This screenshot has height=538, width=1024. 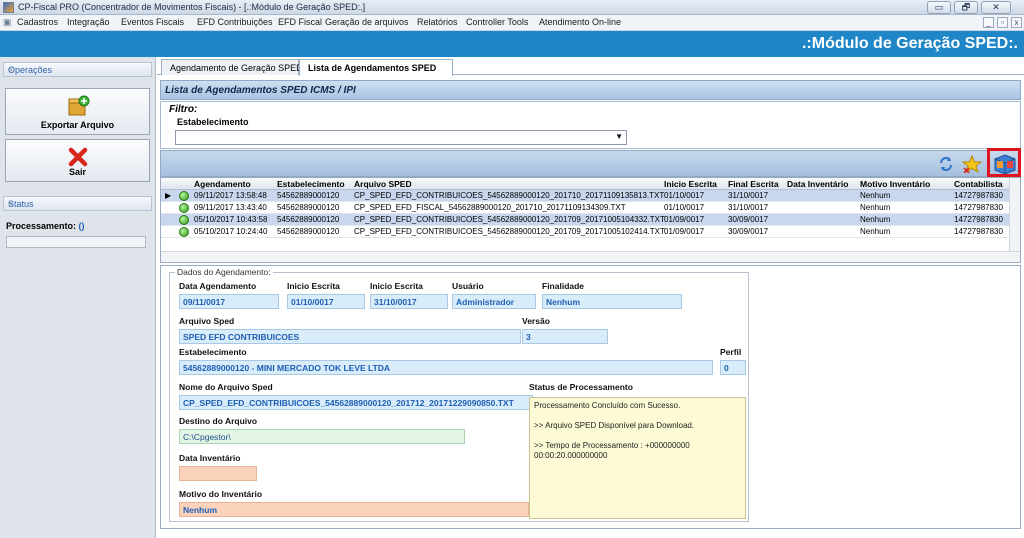 What do you see at coordinates (690, 184) in the screenshot?
I see `col-inicio-escrita: Inicio Escrita` at bounding box center [690, 184].